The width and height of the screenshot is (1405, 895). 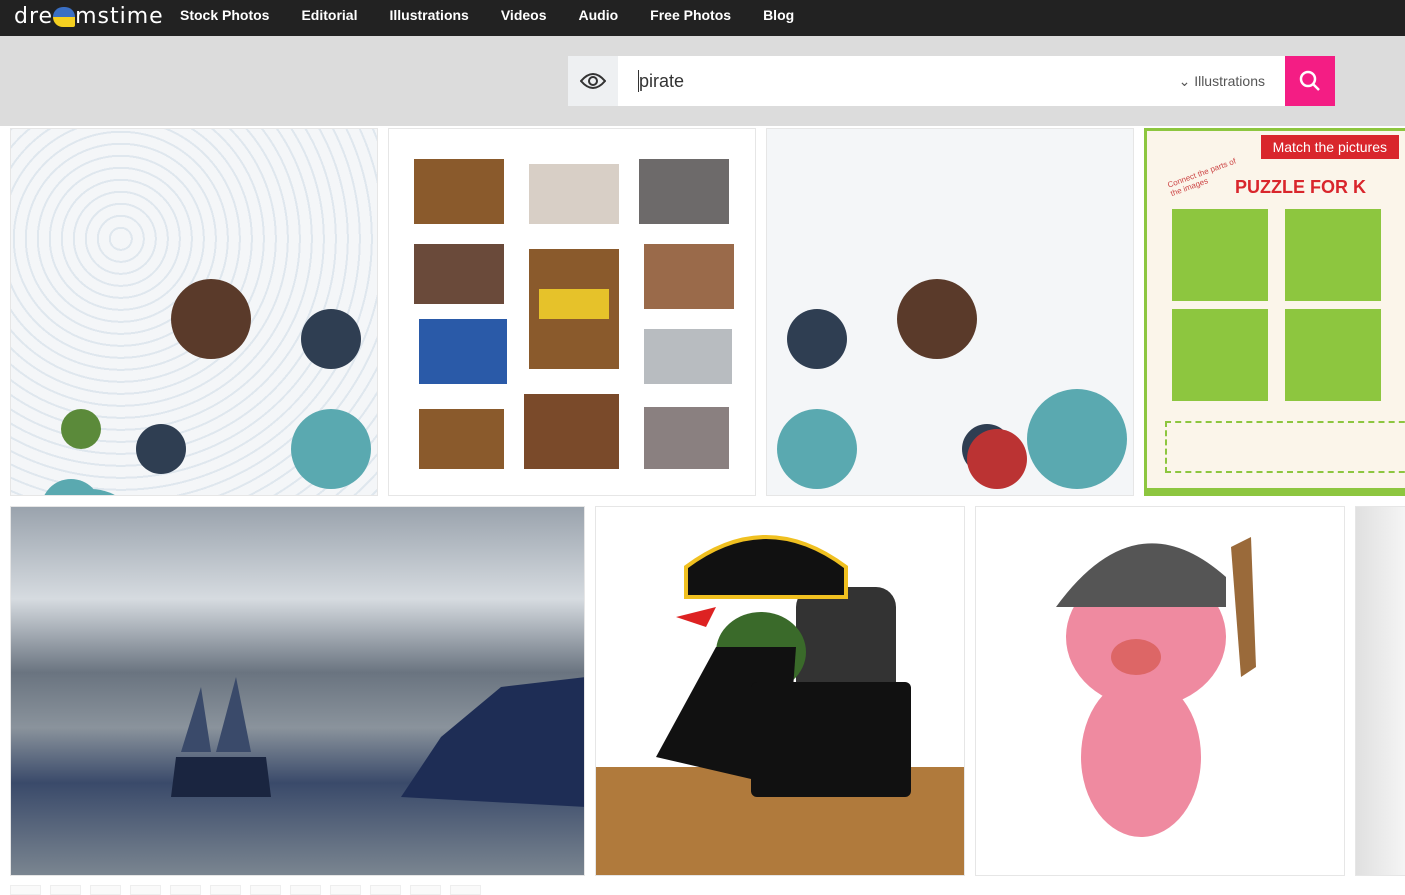 What do you see at coordinates (245, 890) in the screenshot?
I see `pagination-strip` at bounding box center [245, 890].